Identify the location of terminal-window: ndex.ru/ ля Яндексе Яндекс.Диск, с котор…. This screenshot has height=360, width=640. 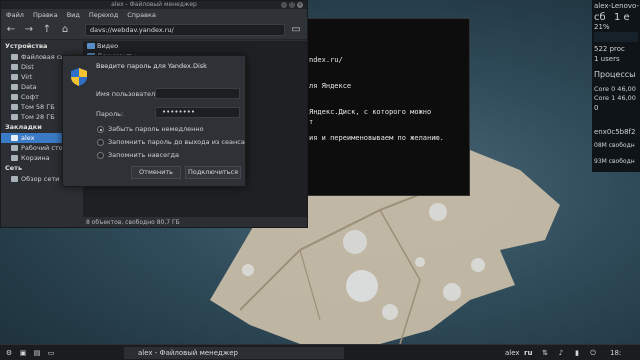
(385, 107).